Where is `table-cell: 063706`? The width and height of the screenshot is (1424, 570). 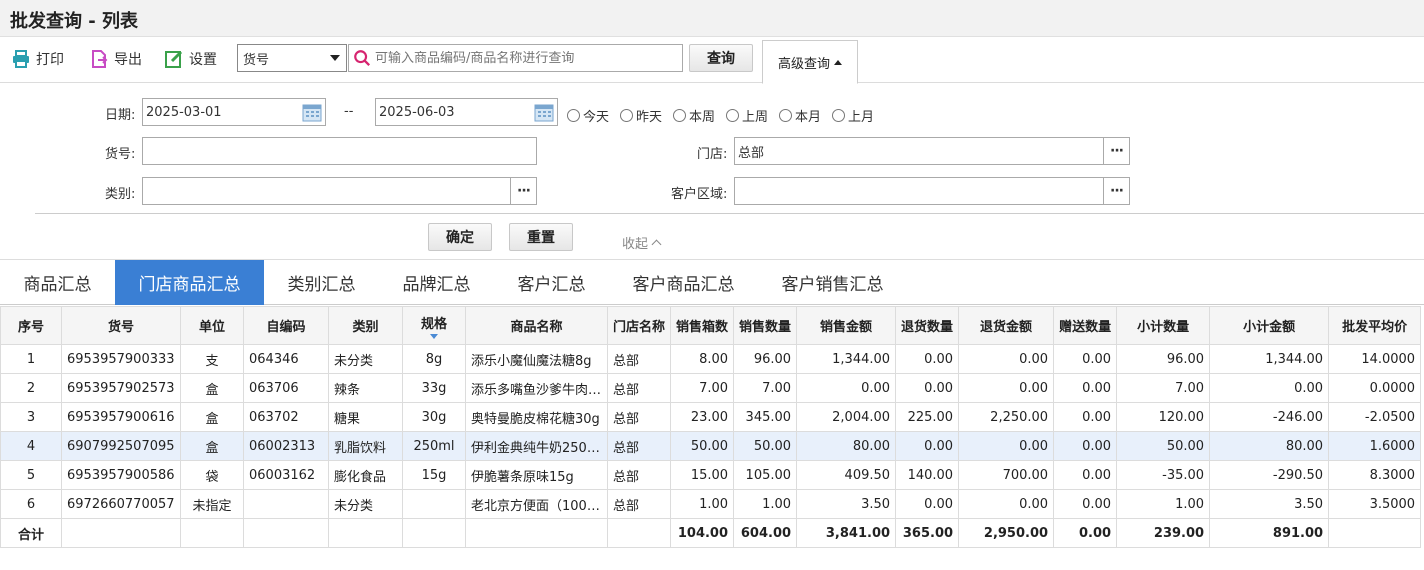
table-cell: 063706 is located at coordinates (286, 388).